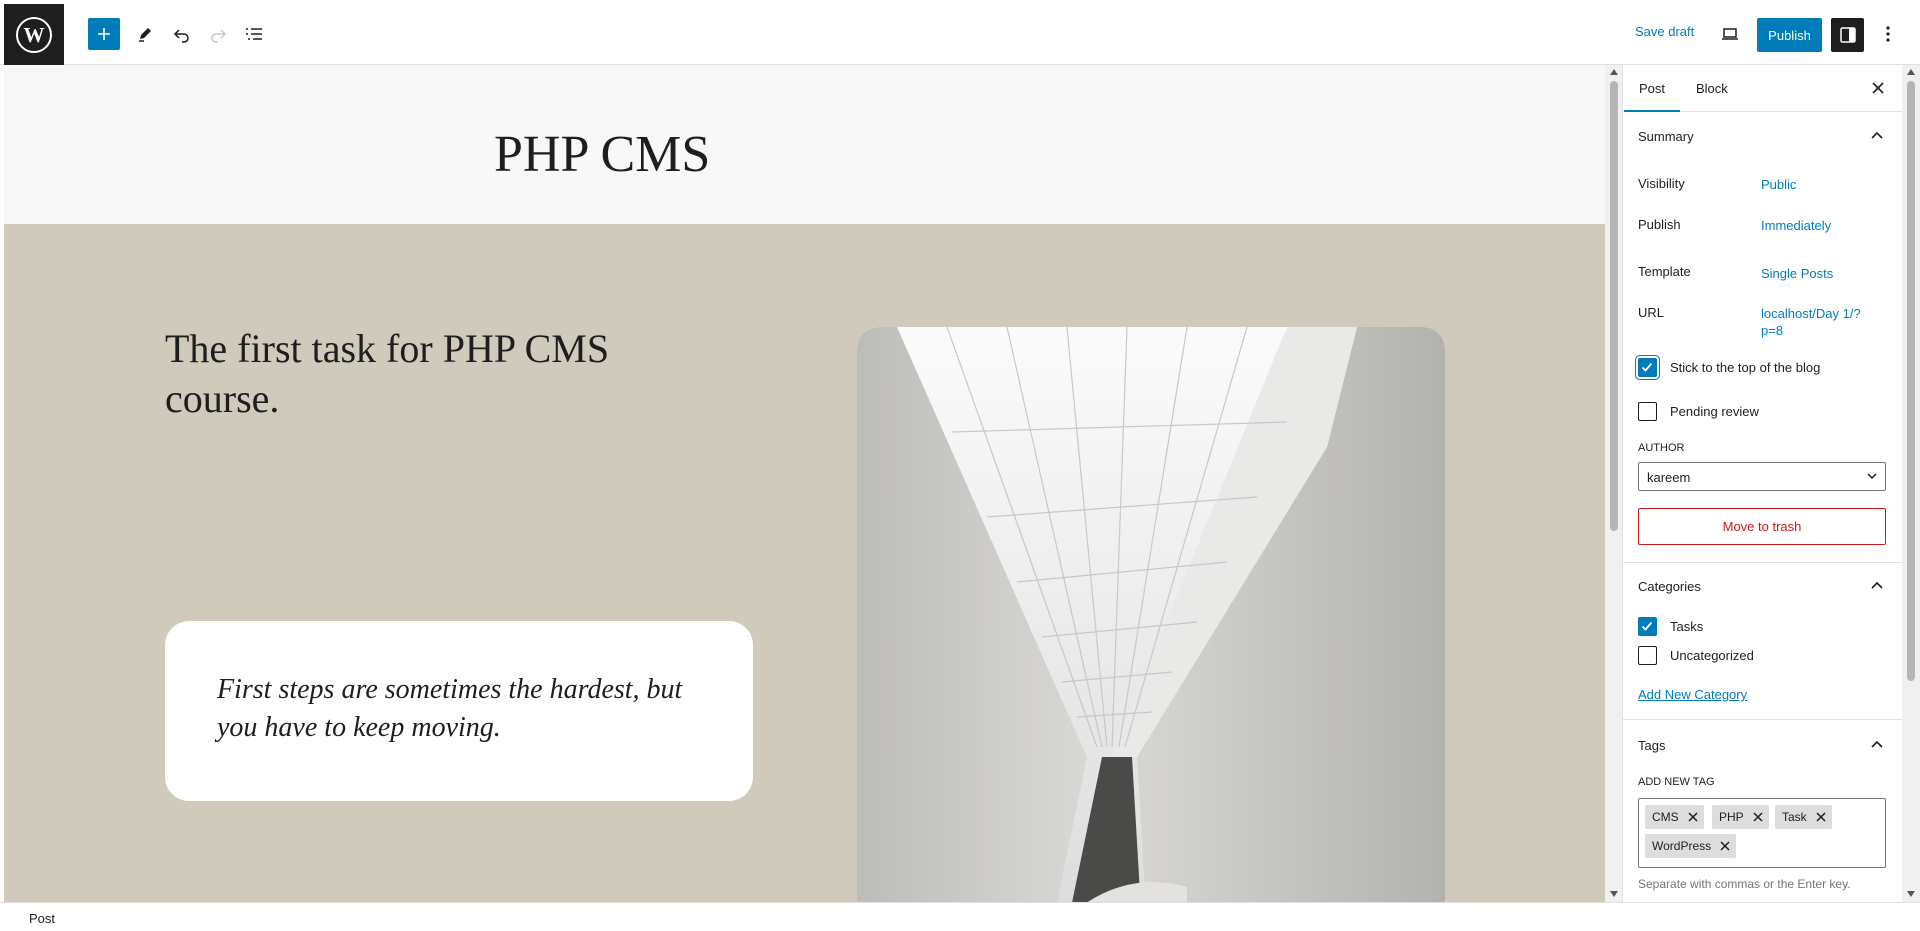  What do you see at coordinates (1794, 817) in the screenshot?
I see `tag-token-label: Task` at bounding box center [1794, 817].